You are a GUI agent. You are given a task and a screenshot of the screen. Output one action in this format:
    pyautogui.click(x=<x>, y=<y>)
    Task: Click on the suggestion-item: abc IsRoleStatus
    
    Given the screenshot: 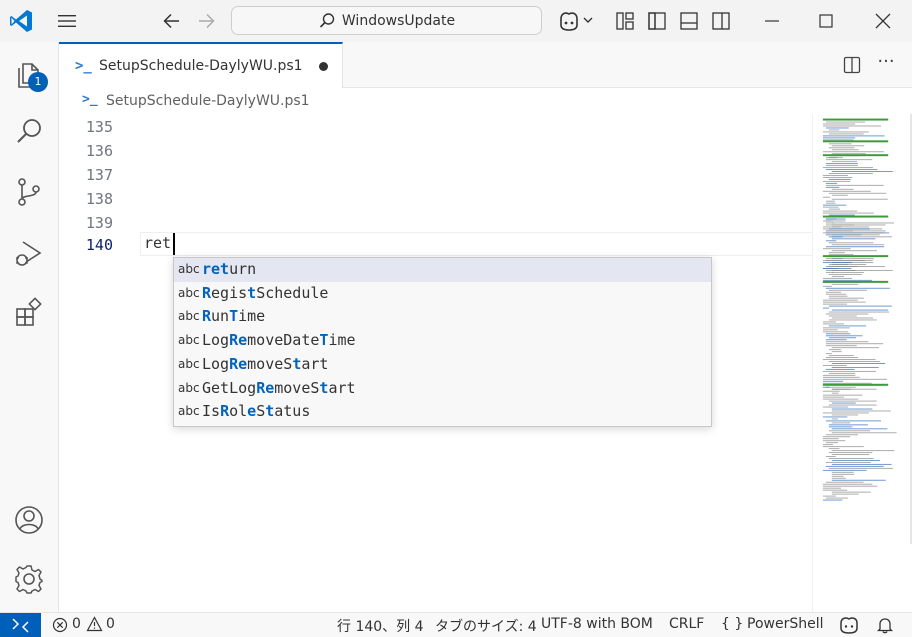 What is the action you would take?
    pyautogui.click(x=442, y=412)
    